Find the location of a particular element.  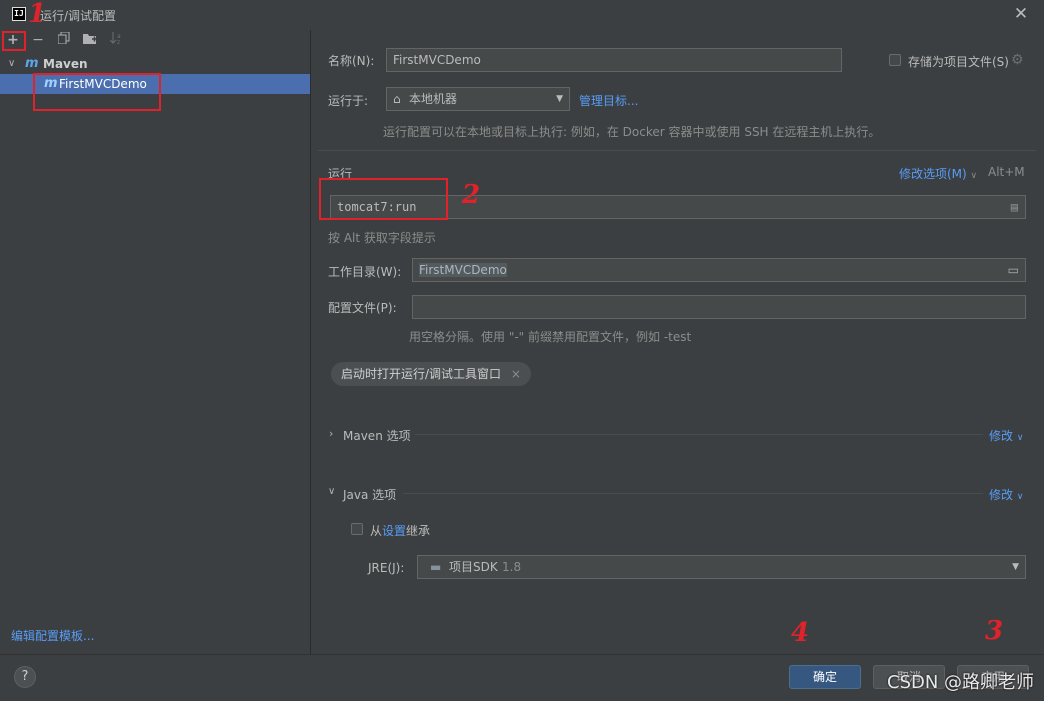

annotation-number-2: 2 is located at coordinates (471, 195).